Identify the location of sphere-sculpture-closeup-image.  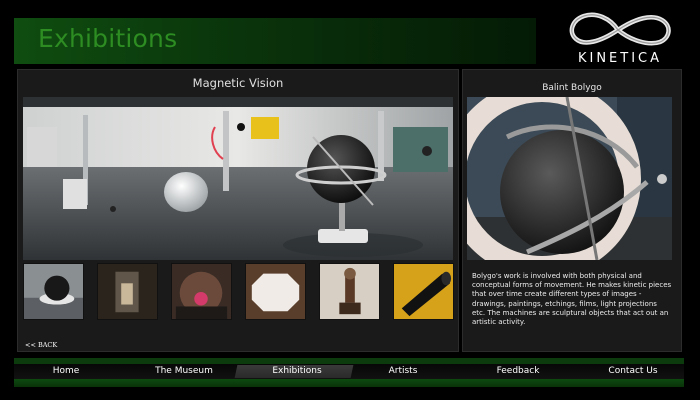
(569, 178).